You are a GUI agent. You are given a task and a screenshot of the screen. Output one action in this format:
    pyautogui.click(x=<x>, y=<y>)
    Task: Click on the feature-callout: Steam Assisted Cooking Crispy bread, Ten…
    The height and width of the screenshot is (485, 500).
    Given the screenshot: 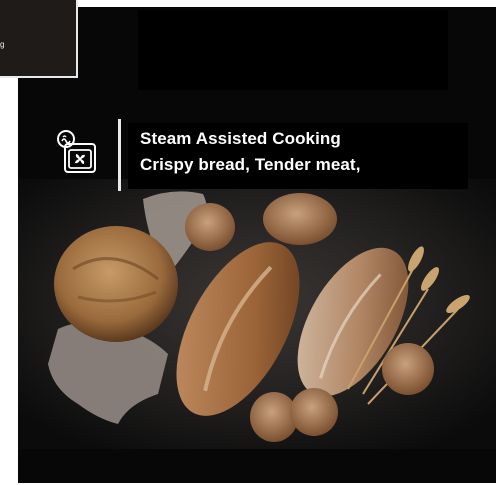 What is the action you would take?
    pyautogui.click(x=256, y=153)
    